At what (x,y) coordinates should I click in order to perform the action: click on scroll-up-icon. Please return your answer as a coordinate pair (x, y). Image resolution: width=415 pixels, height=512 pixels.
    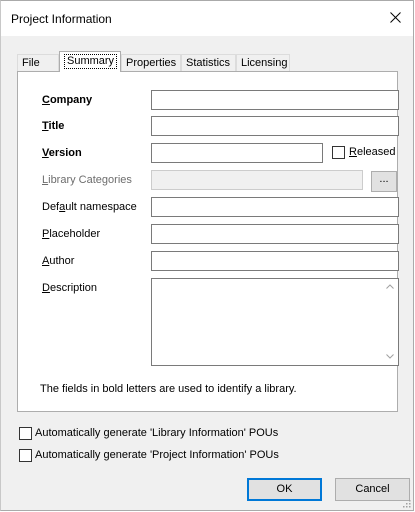
    Looking at the image, I should click on (390, 286).